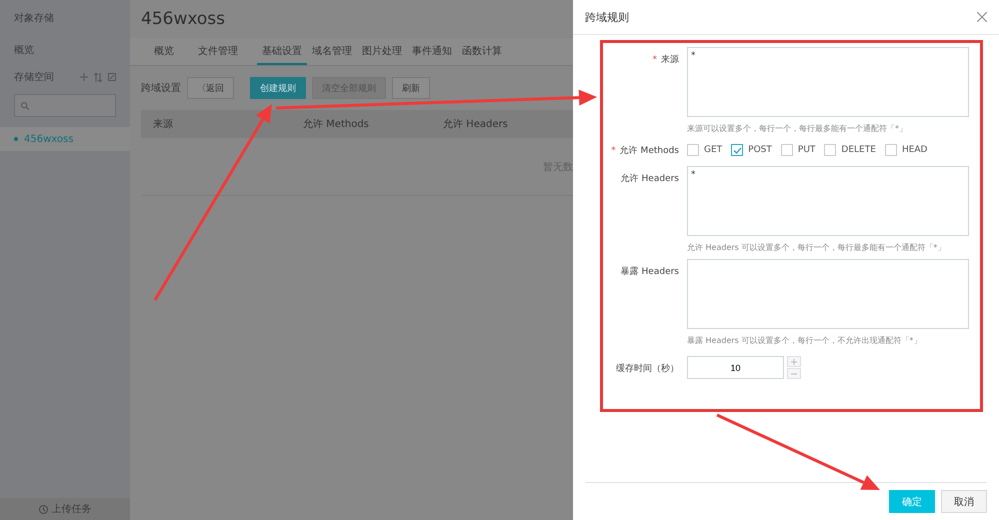 The image size is (999, 520). What do you see at coordinates (735, 367) in the screenshot?
I see `number-field: 10` at bounding box center [735, 367].